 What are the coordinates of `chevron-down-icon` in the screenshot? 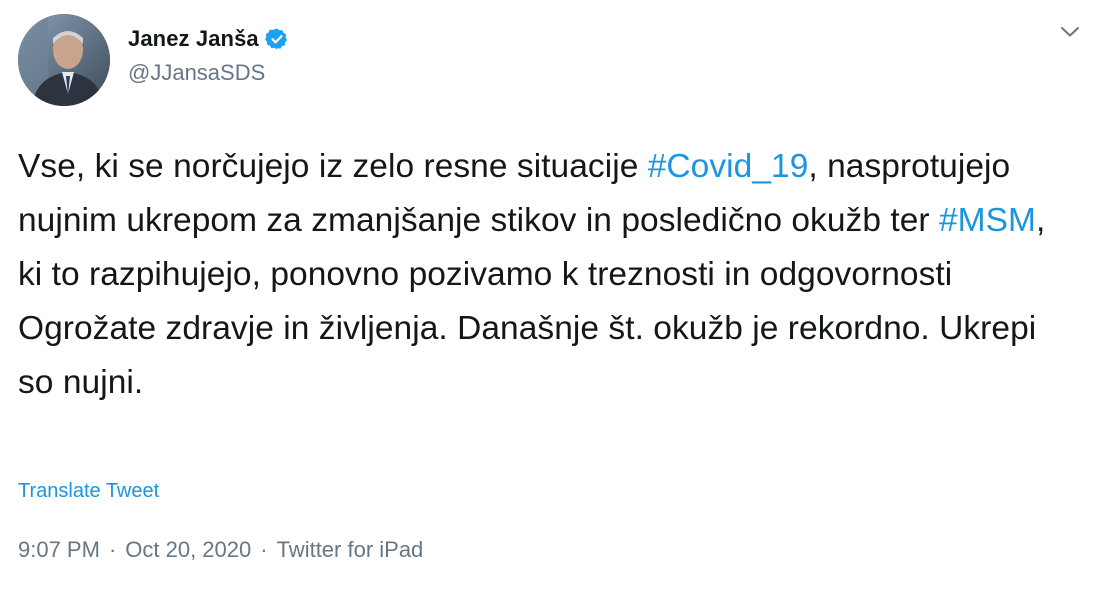 It's located at (1070, 34).